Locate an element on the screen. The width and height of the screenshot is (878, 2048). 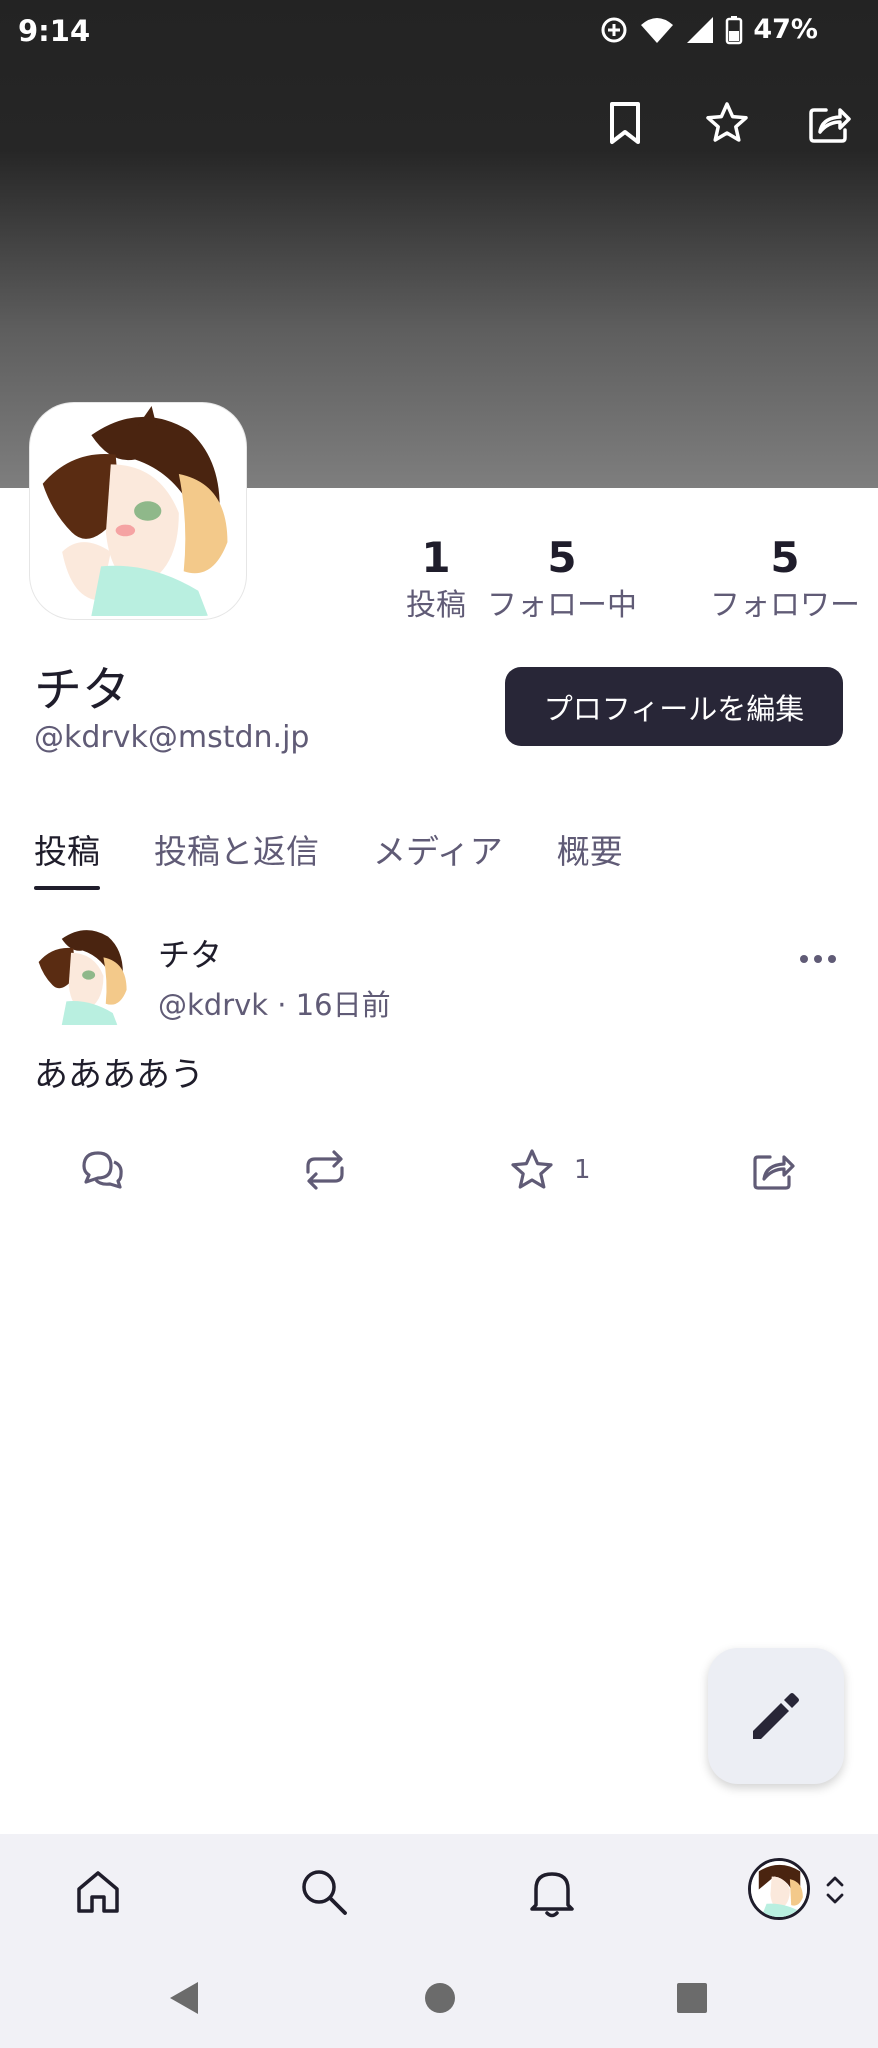
post-content: ああああう is located at coordinates (119, 1075).